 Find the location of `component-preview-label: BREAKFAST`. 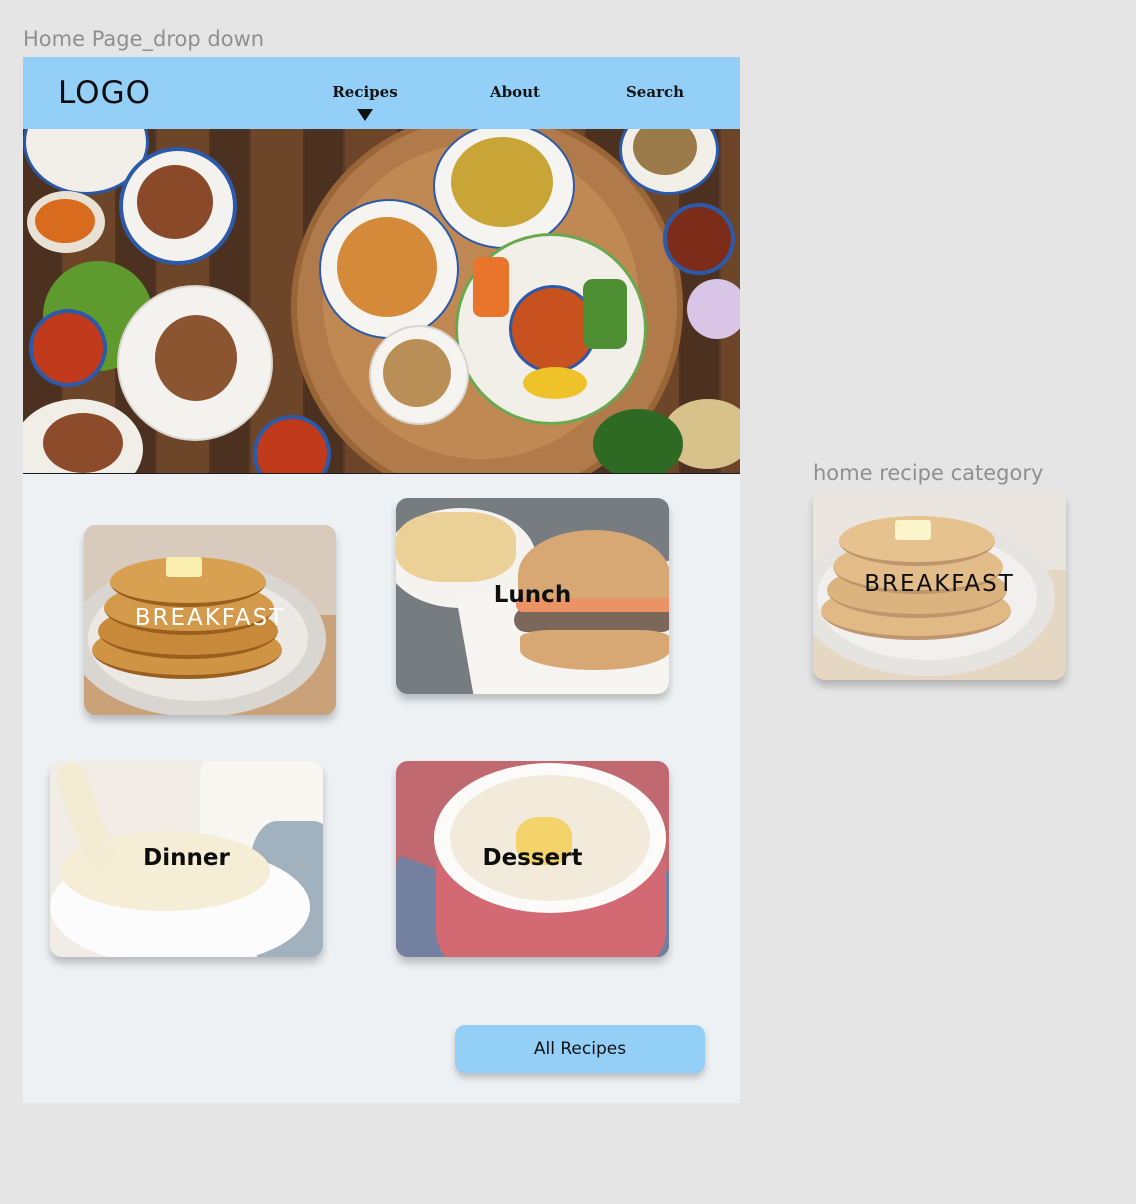

component-preview-label: BREAKFAST is located at coordinates (939, 584).